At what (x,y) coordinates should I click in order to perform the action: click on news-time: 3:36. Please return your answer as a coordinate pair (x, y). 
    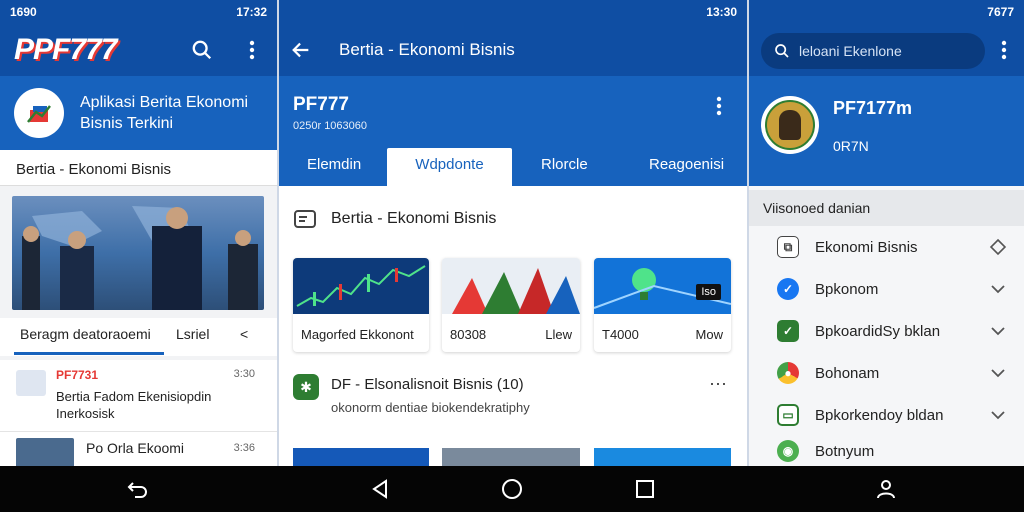
    Looking at the image, I should click on (244, 448).